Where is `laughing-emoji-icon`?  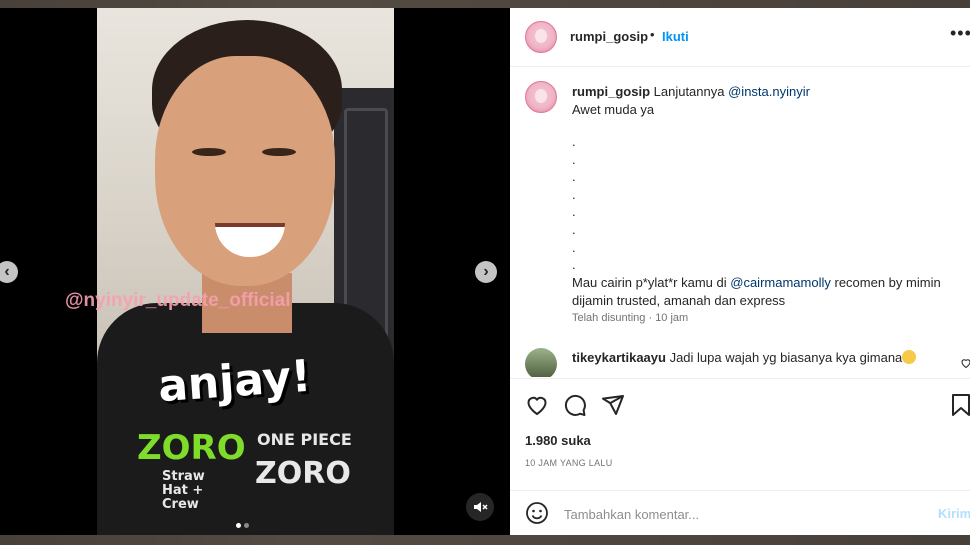
laughing-emoji-icon is located at coordinates (909, 357).